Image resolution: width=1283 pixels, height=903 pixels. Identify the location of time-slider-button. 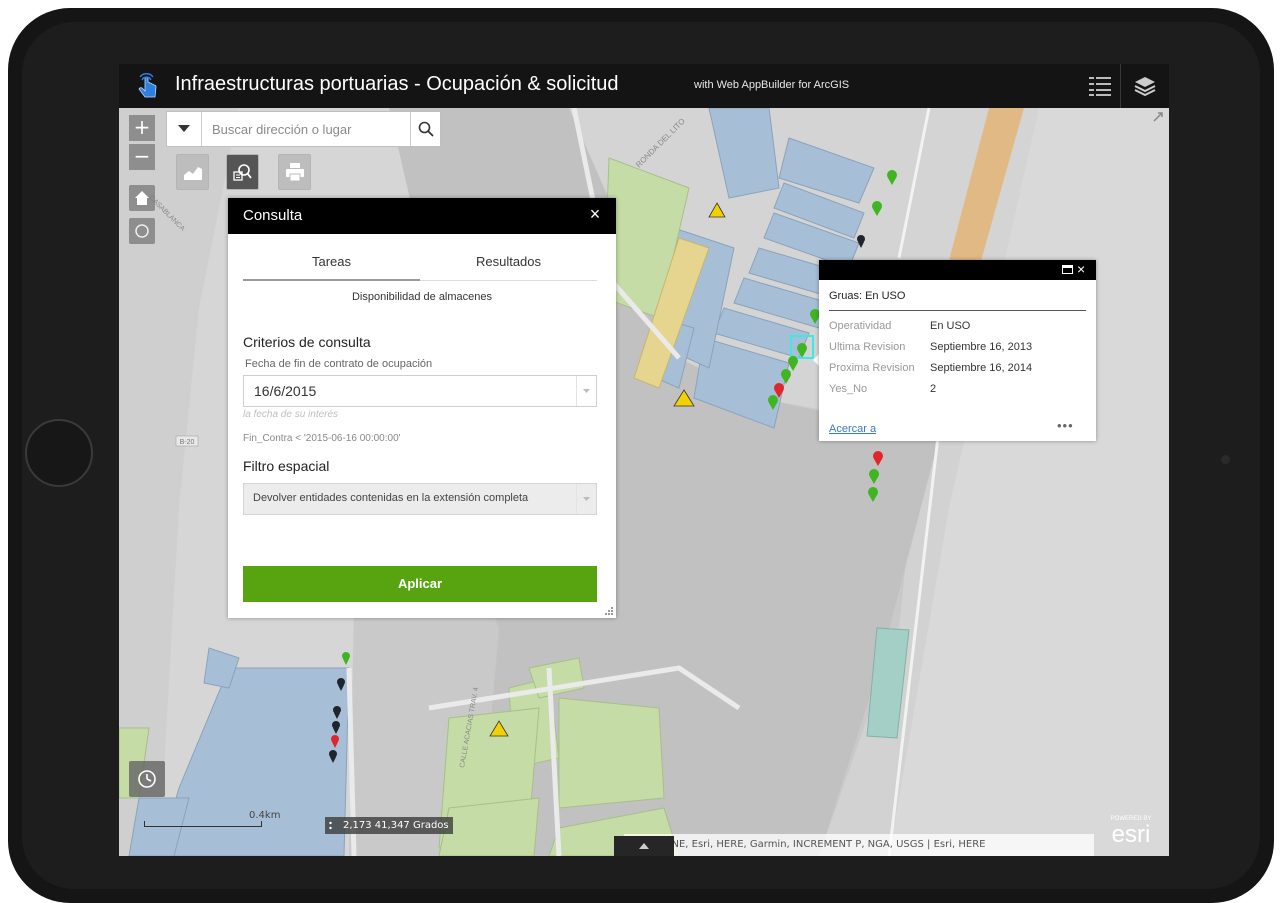
(147, 779).